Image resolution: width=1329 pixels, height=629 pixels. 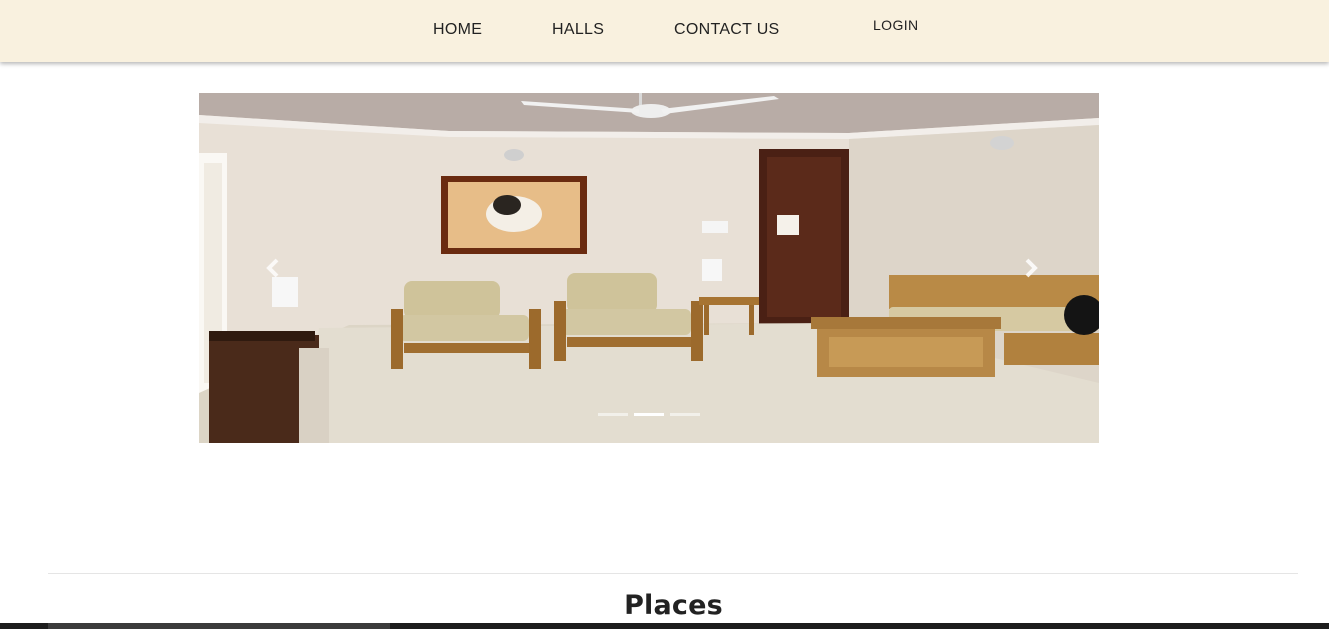 I want to click on chevron-left-icon, so click(x=272, y=268).